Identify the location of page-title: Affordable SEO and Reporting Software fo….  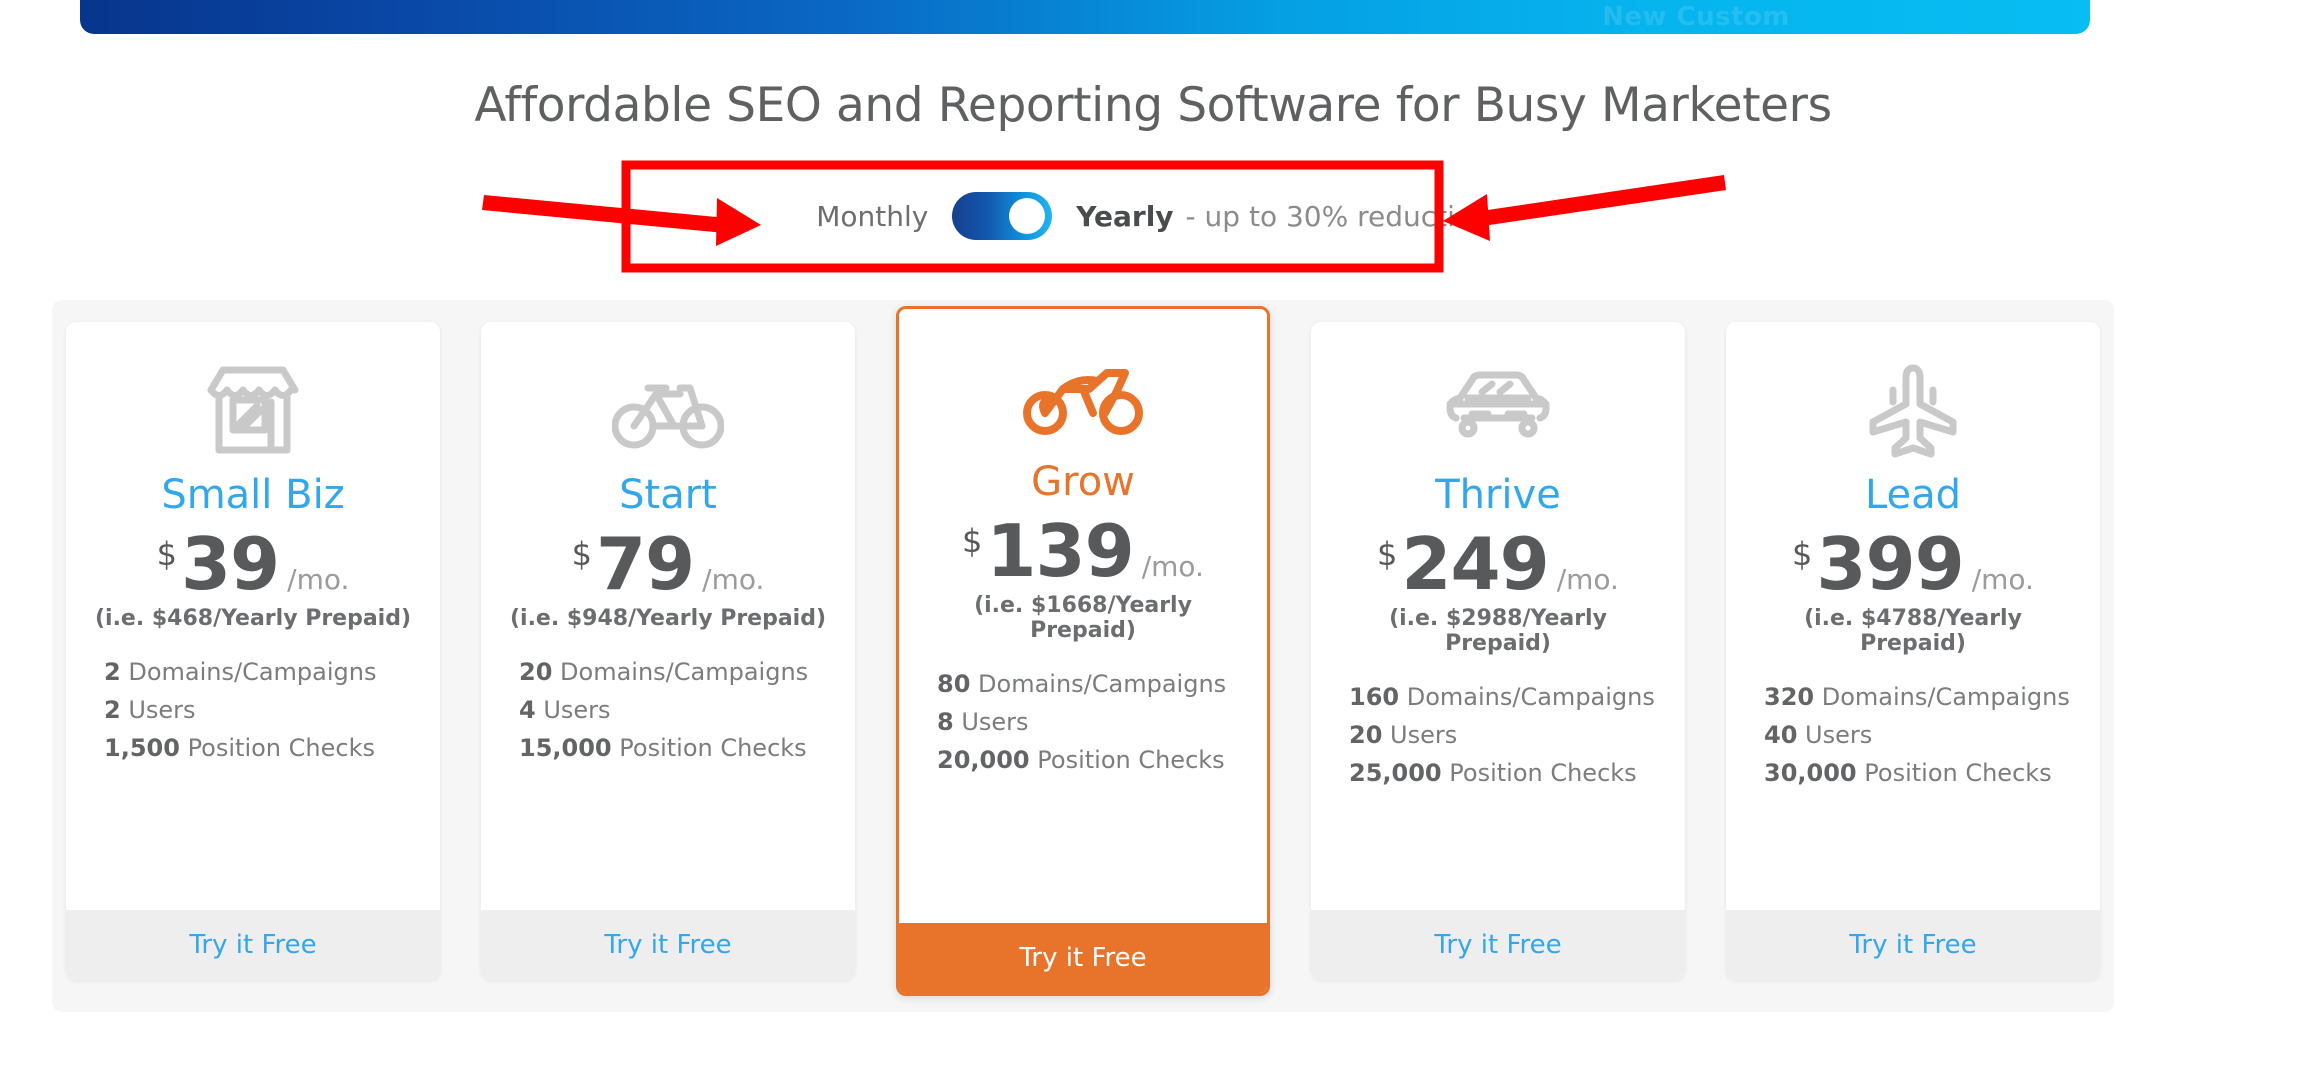
(1153, 105).